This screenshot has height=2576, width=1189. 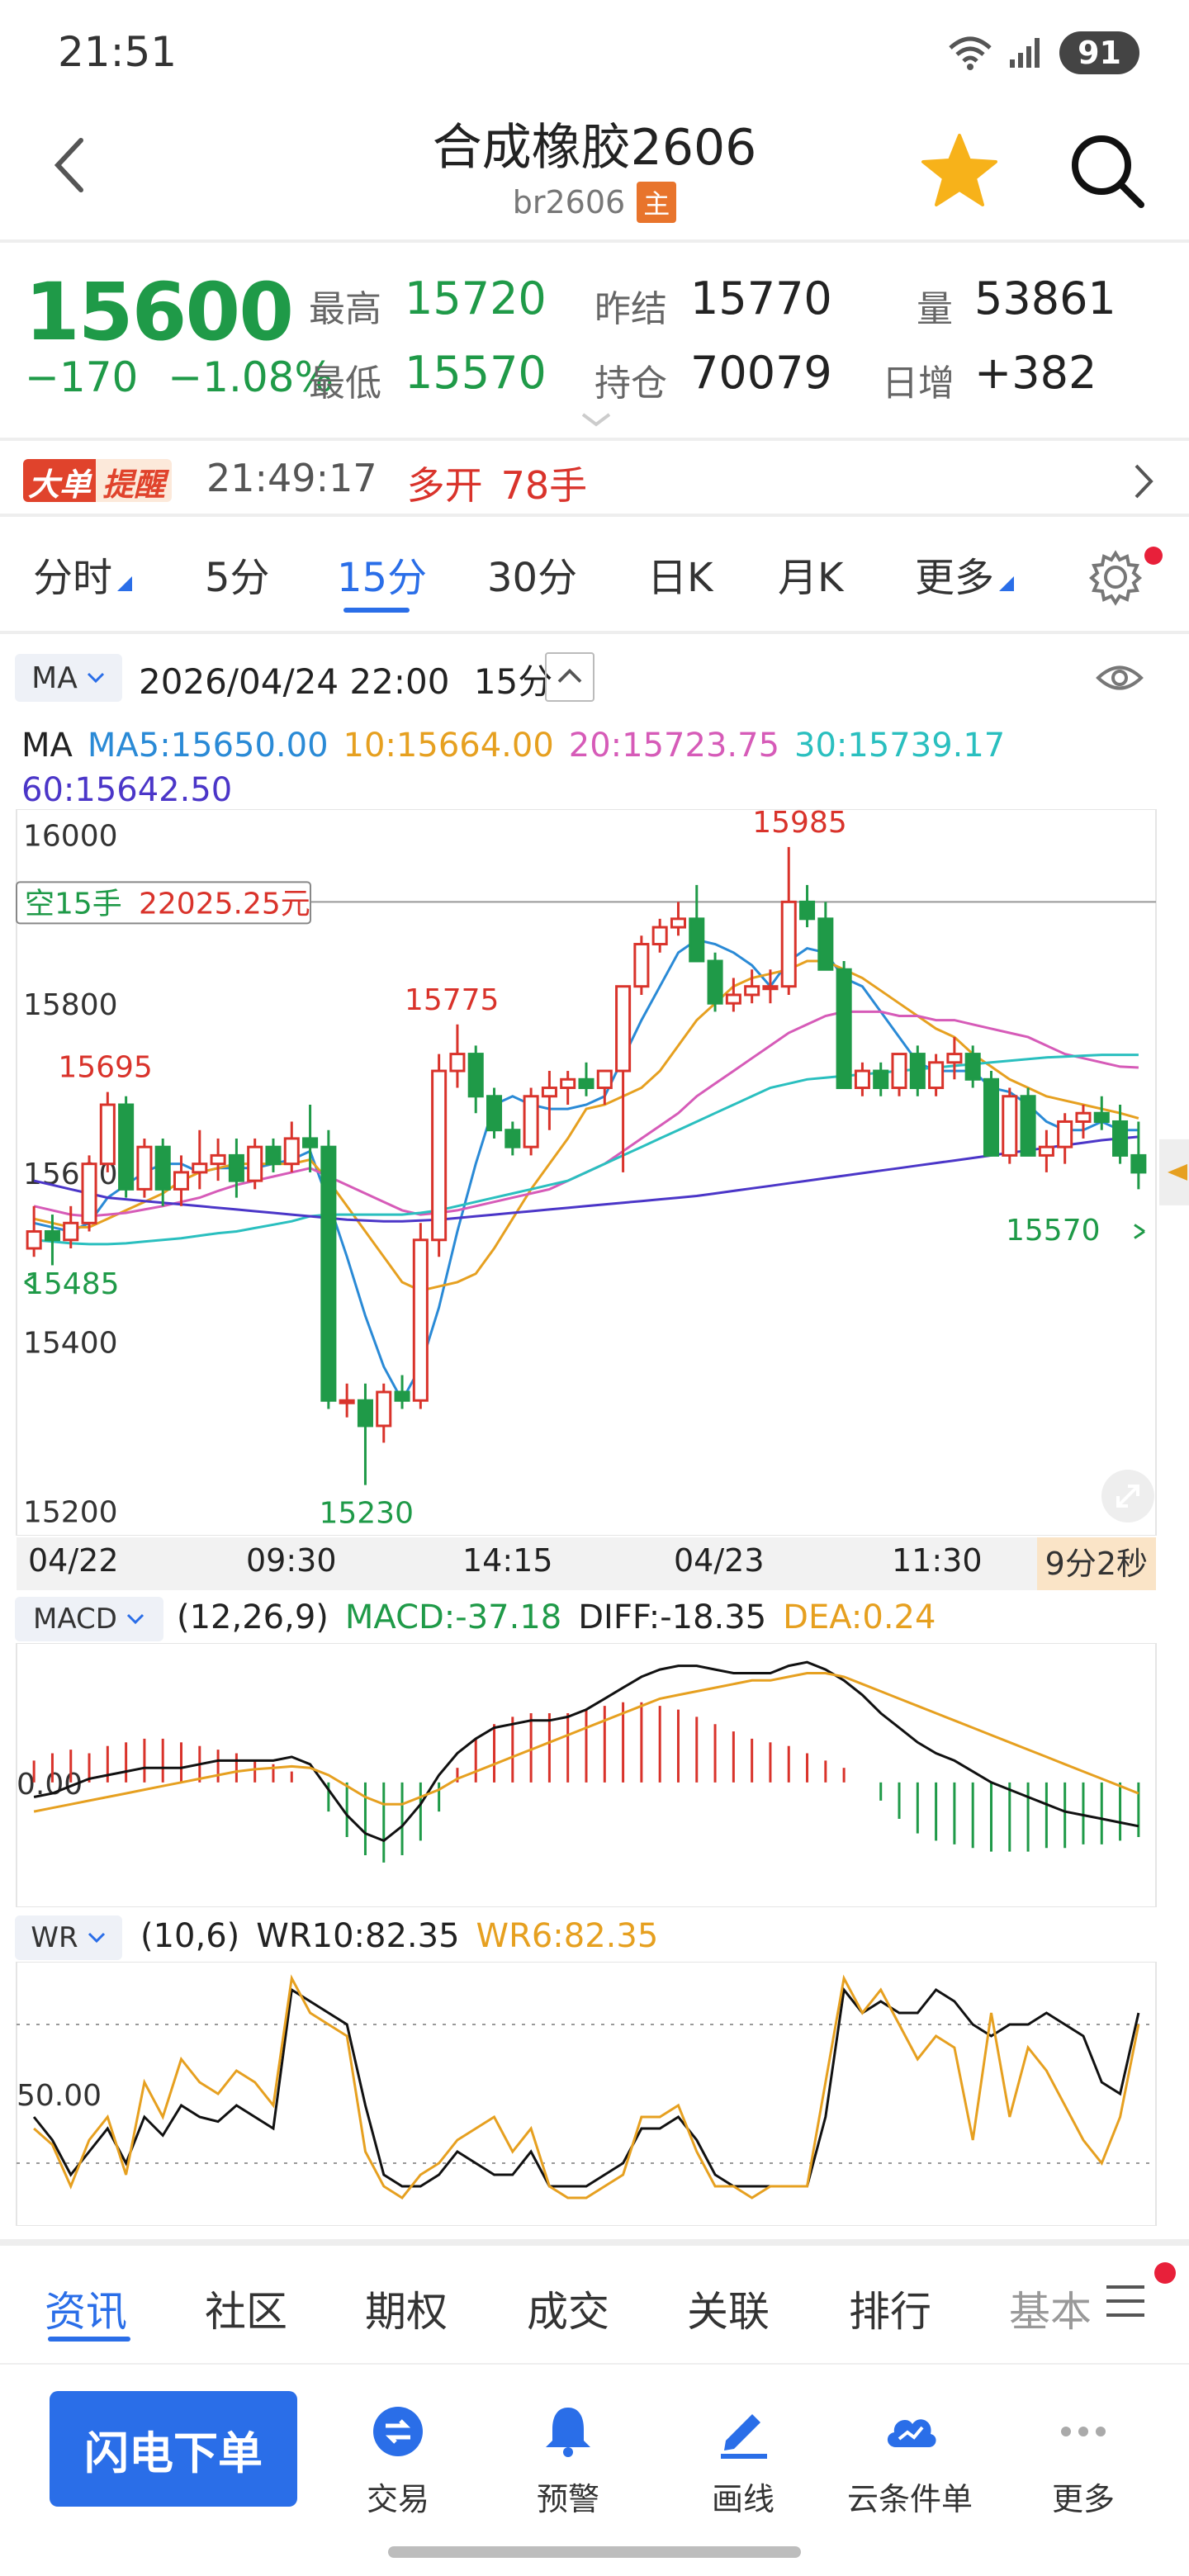 What do you see at coordinates (1106, 170) in the screenshot?
I see `search-icon` at bounding box center [1106, 170].